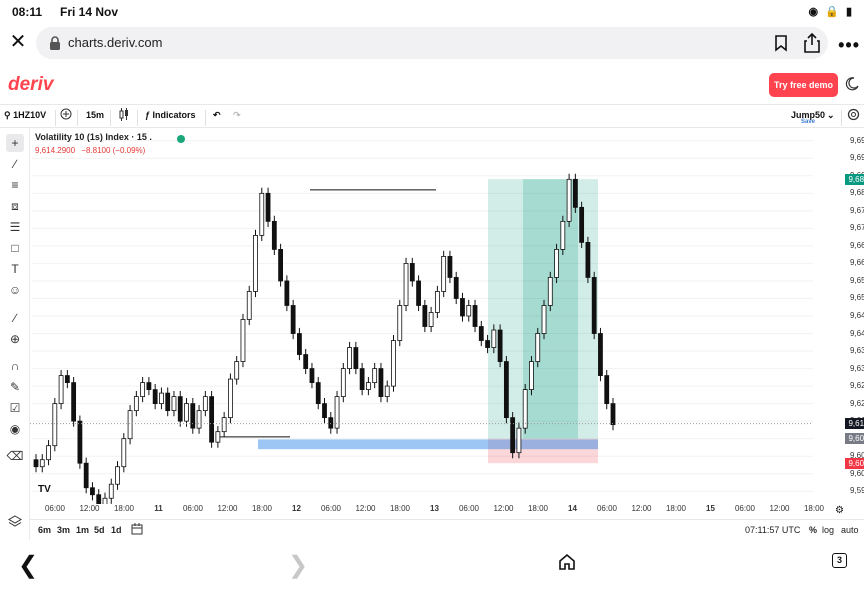  What do you see at coordinates (853, 115) in the screenshot?
I see `settings-icon` at bounding box center [853, 115].